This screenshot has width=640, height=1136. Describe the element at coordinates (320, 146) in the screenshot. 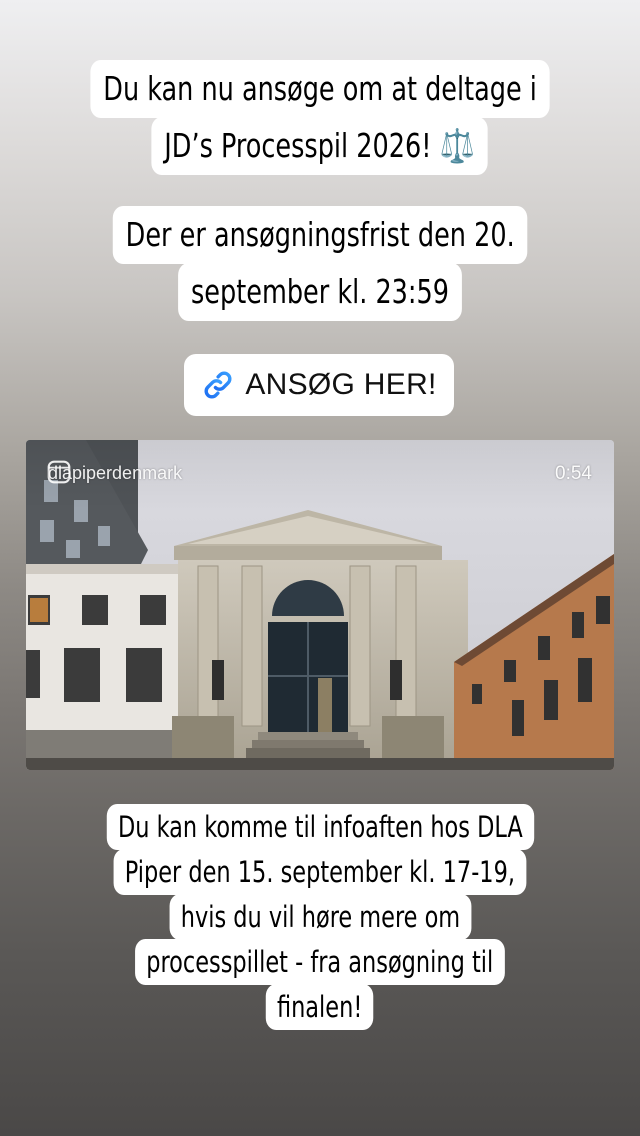

I see `headline-line: JD’s Processpil 2026! ⚖️` at that location.